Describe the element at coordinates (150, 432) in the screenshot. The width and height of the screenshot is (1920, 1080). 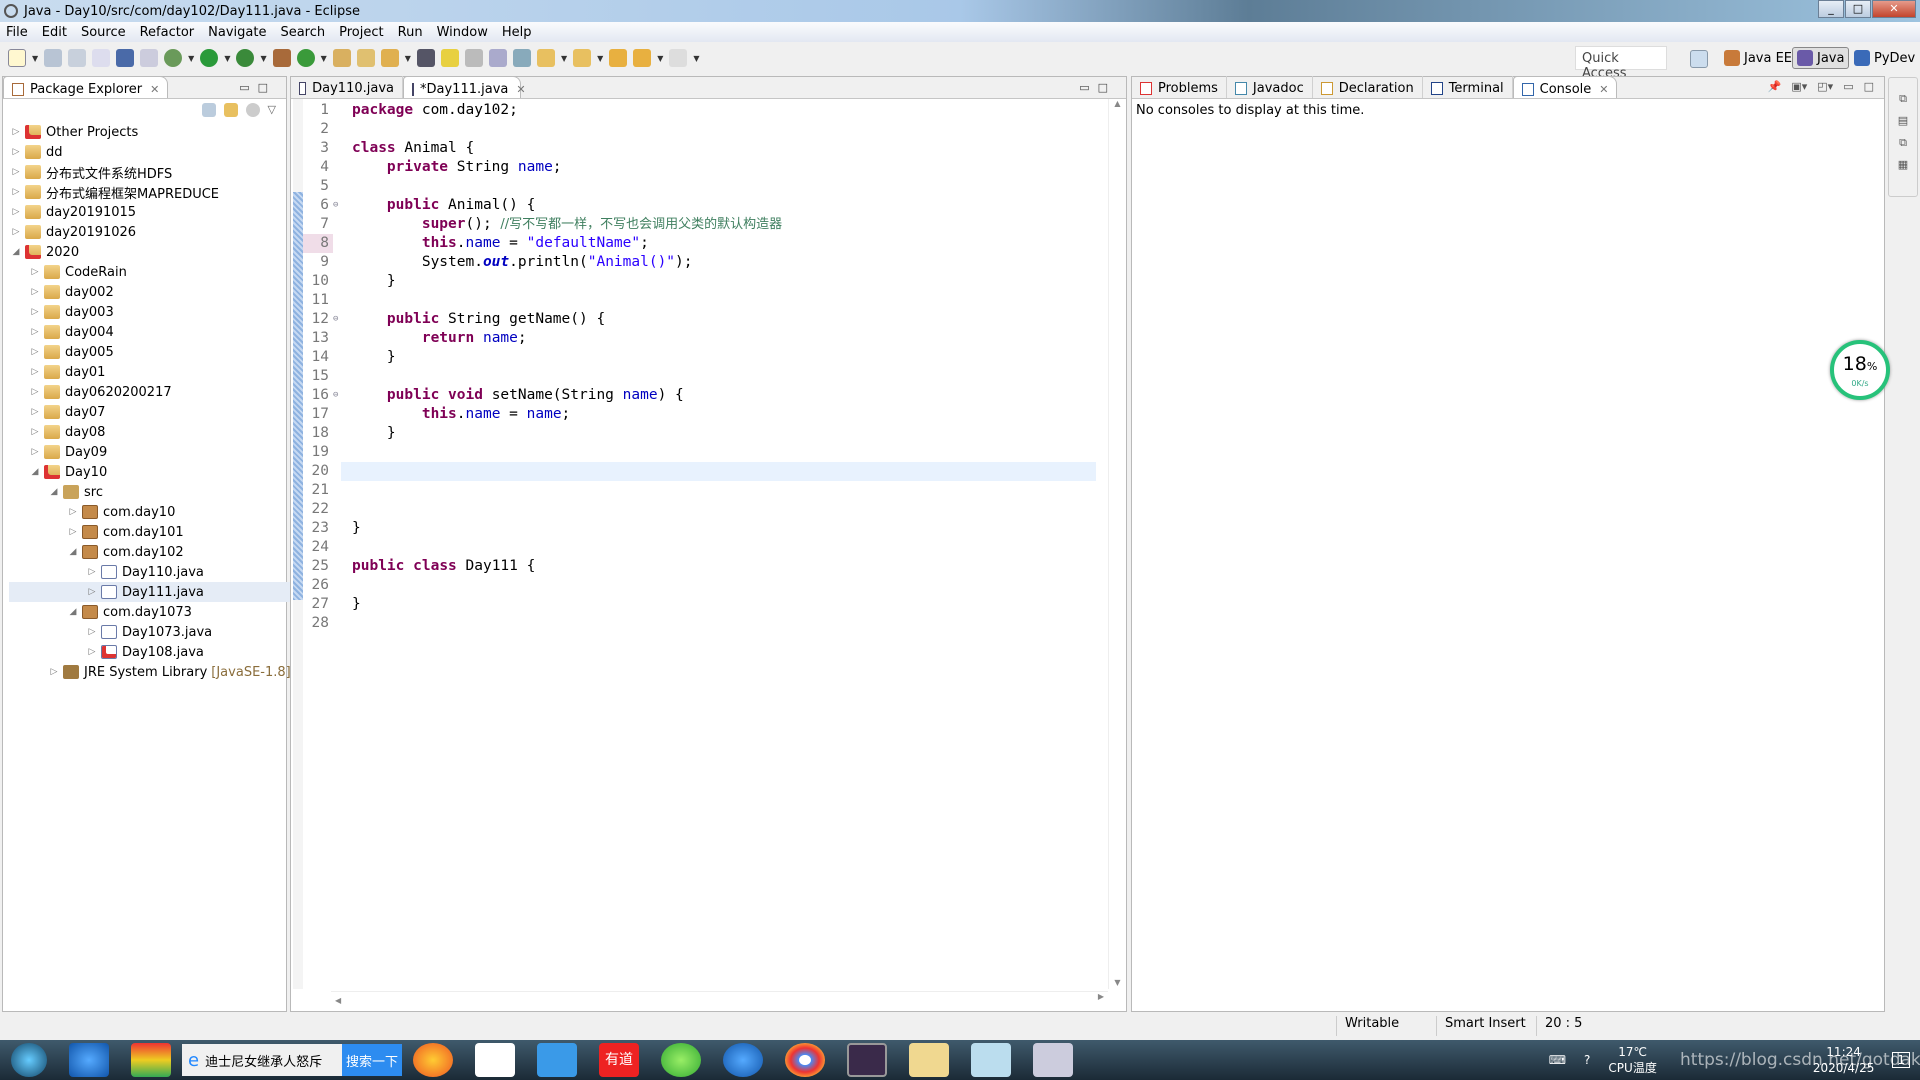
I see `tree-item: ▷ day08` at that location.